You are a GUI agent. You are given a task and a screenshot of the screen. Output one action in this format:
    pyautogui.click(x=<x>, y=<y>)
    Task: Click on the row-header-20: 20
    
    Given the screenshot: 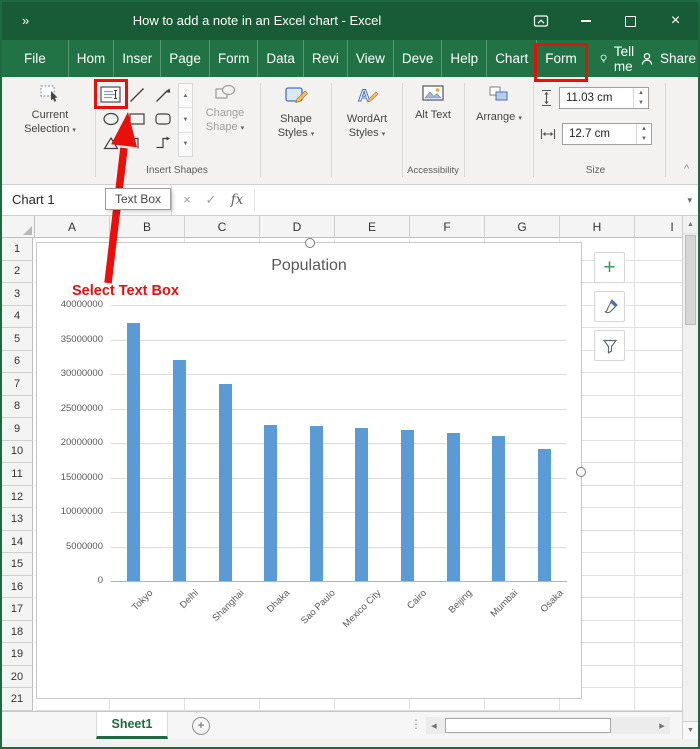 What is the action you would take?
    pyautogui.click(x=17, y=677)
    